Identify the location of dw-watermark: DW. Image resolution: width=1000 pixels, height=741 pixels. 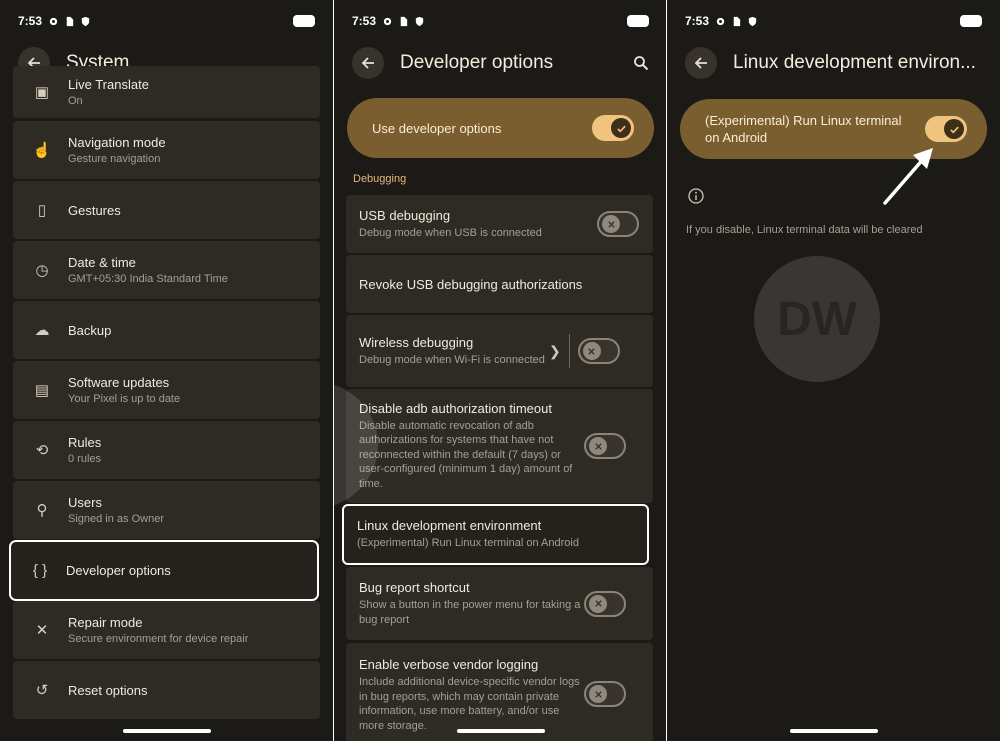
(817, 319).